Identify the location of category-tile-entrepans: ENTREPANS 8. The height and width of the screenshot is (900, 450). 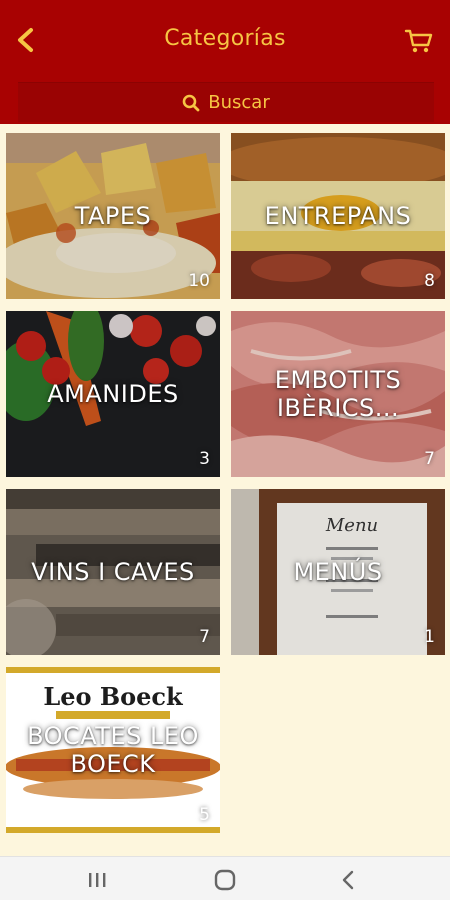
(338, 216).